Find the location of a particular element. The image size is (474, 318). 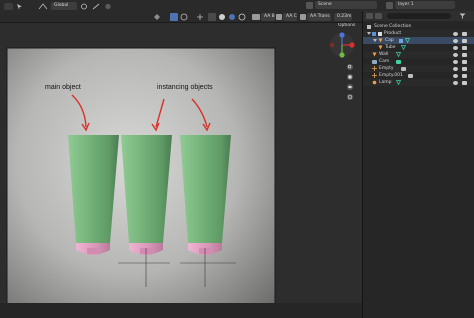

scene-name-field: Scene is located at coordinates (346, 5).